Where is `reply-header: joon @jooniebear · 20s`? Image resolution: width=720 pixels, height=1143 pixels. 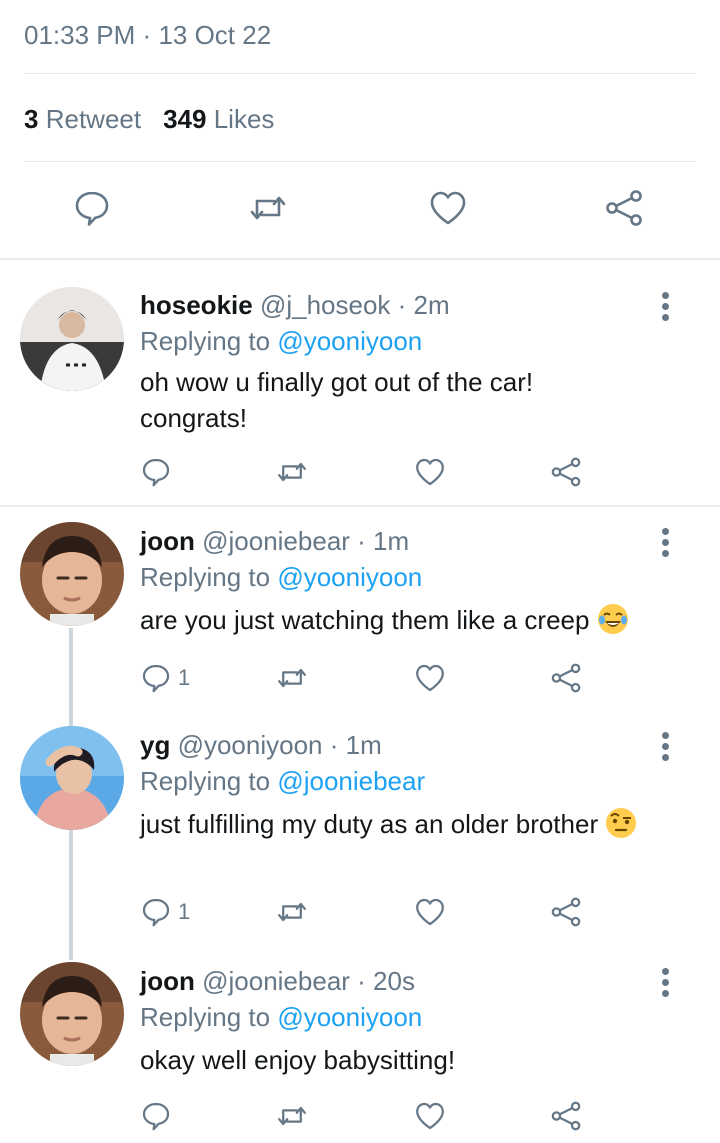 reply-header: joon @jooniebear · 20s is located at coordinates (277, 981).